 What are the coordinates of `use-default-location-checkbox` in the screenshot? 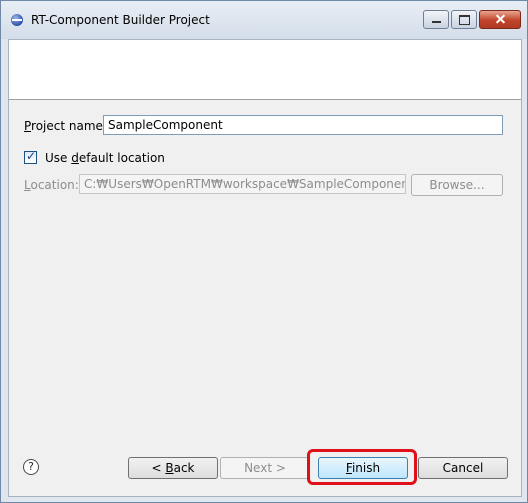 It's located at (30, 156).